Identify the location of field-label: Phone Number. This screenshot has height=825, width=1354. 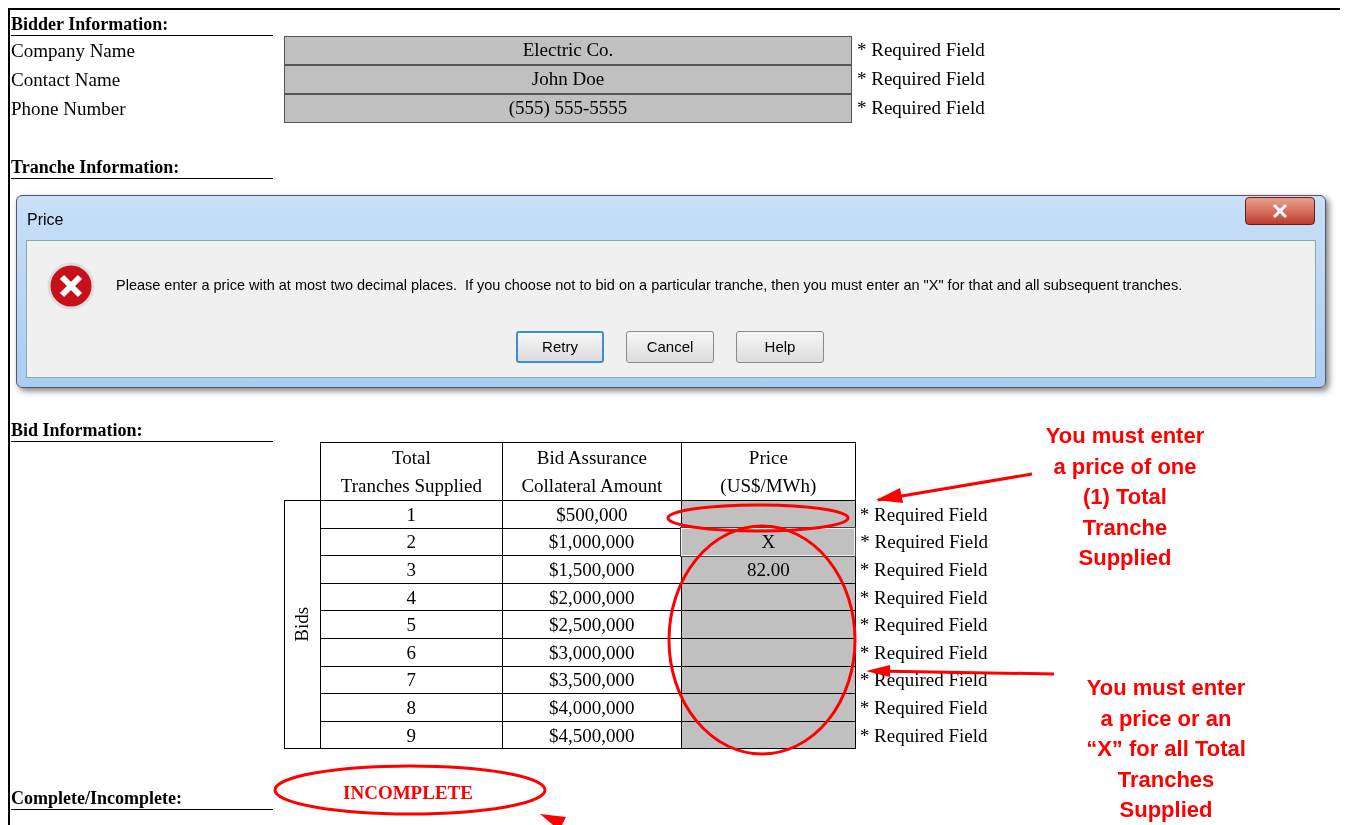
(69, 108).